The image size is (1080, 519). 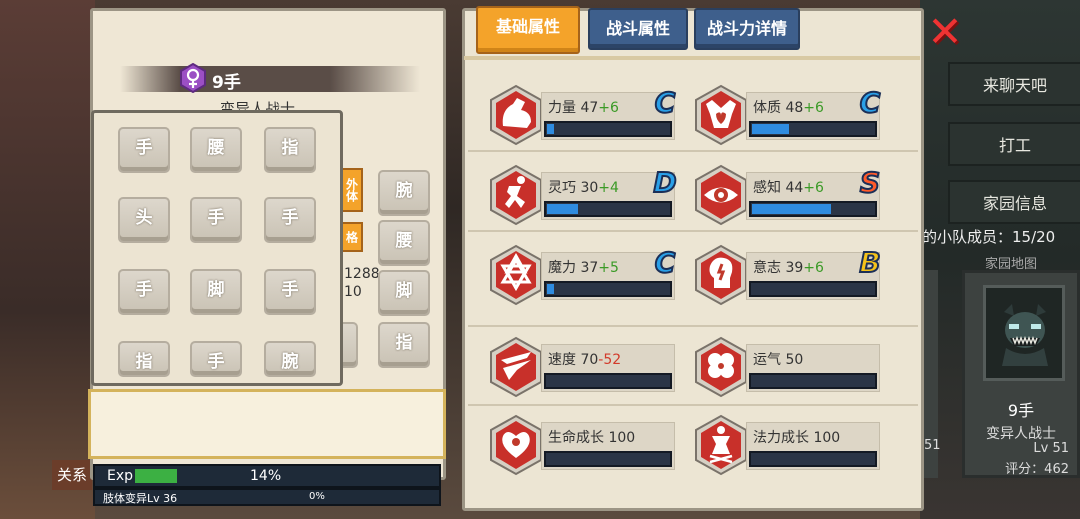 What do you see at coordinates (1021, 374) in the screenshot?
I see `team-member-card: 9手 变异人战士 Lv 51 评分：462` at bounding box center [1021, 374].